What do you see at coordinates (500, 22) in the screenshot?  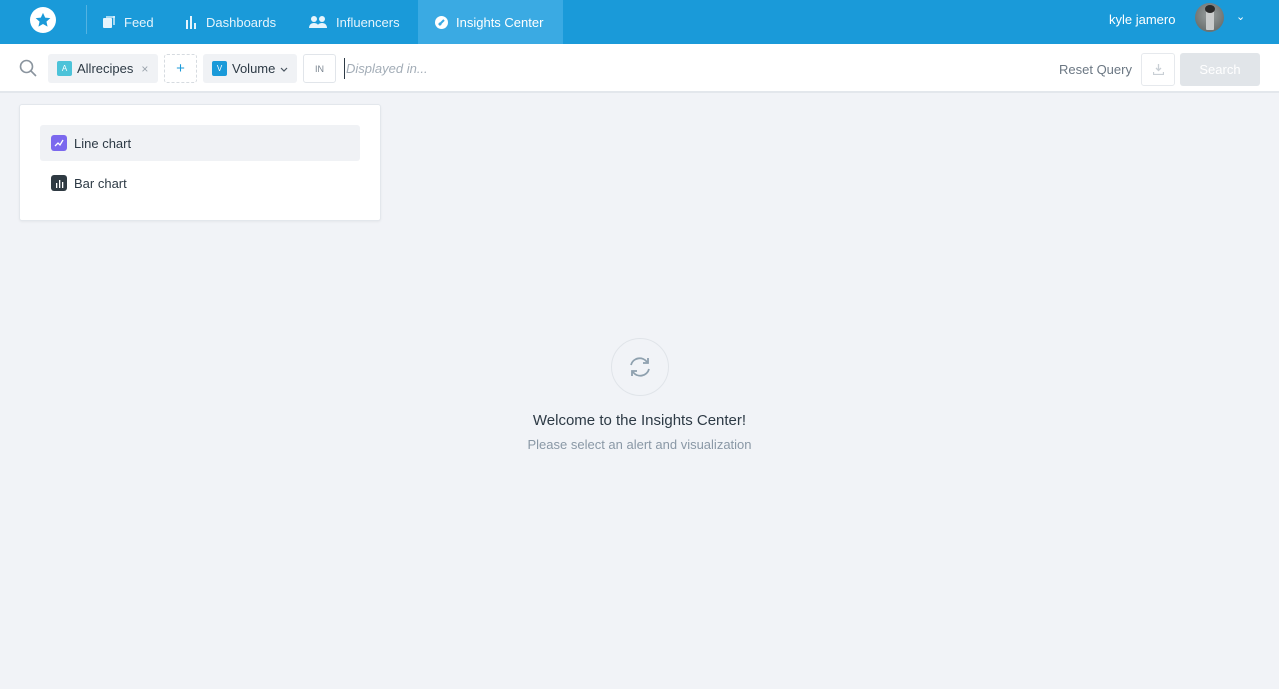 I see `nav-label: Insights Center` at bounding box center [500, 22].